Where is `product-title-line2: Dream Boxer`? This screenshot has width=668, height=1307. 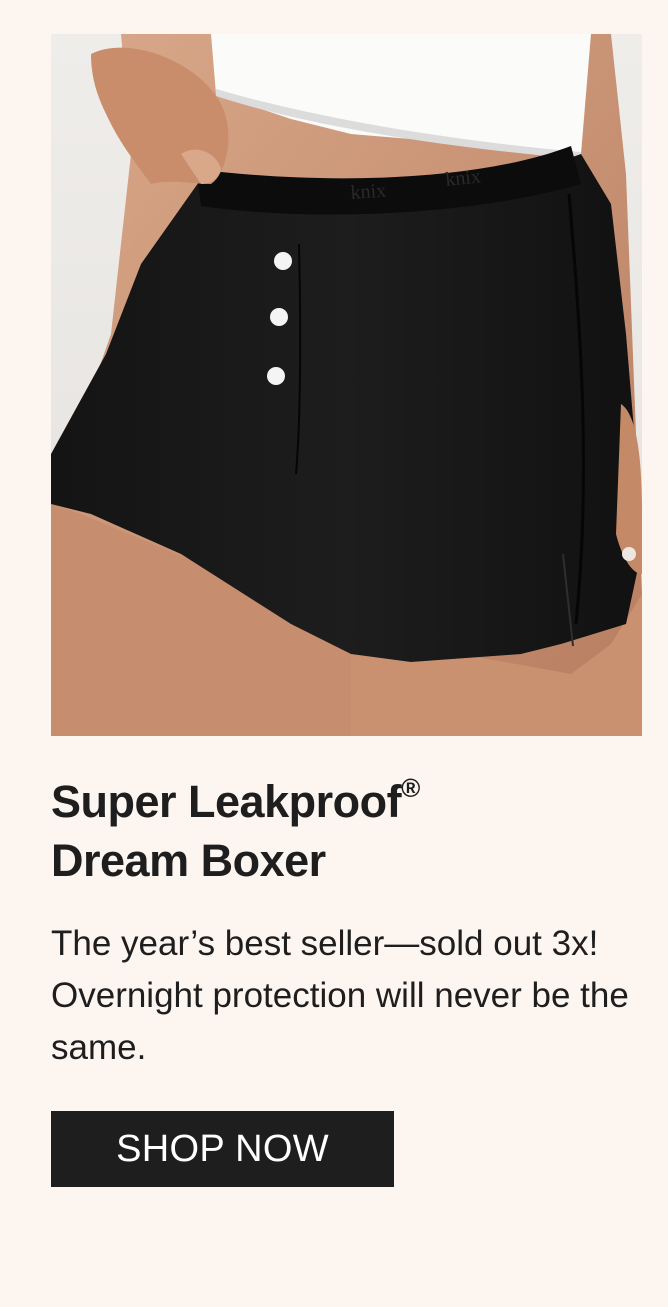 product-title-line2: Dream Boxer is located at coordinates (188, 860).